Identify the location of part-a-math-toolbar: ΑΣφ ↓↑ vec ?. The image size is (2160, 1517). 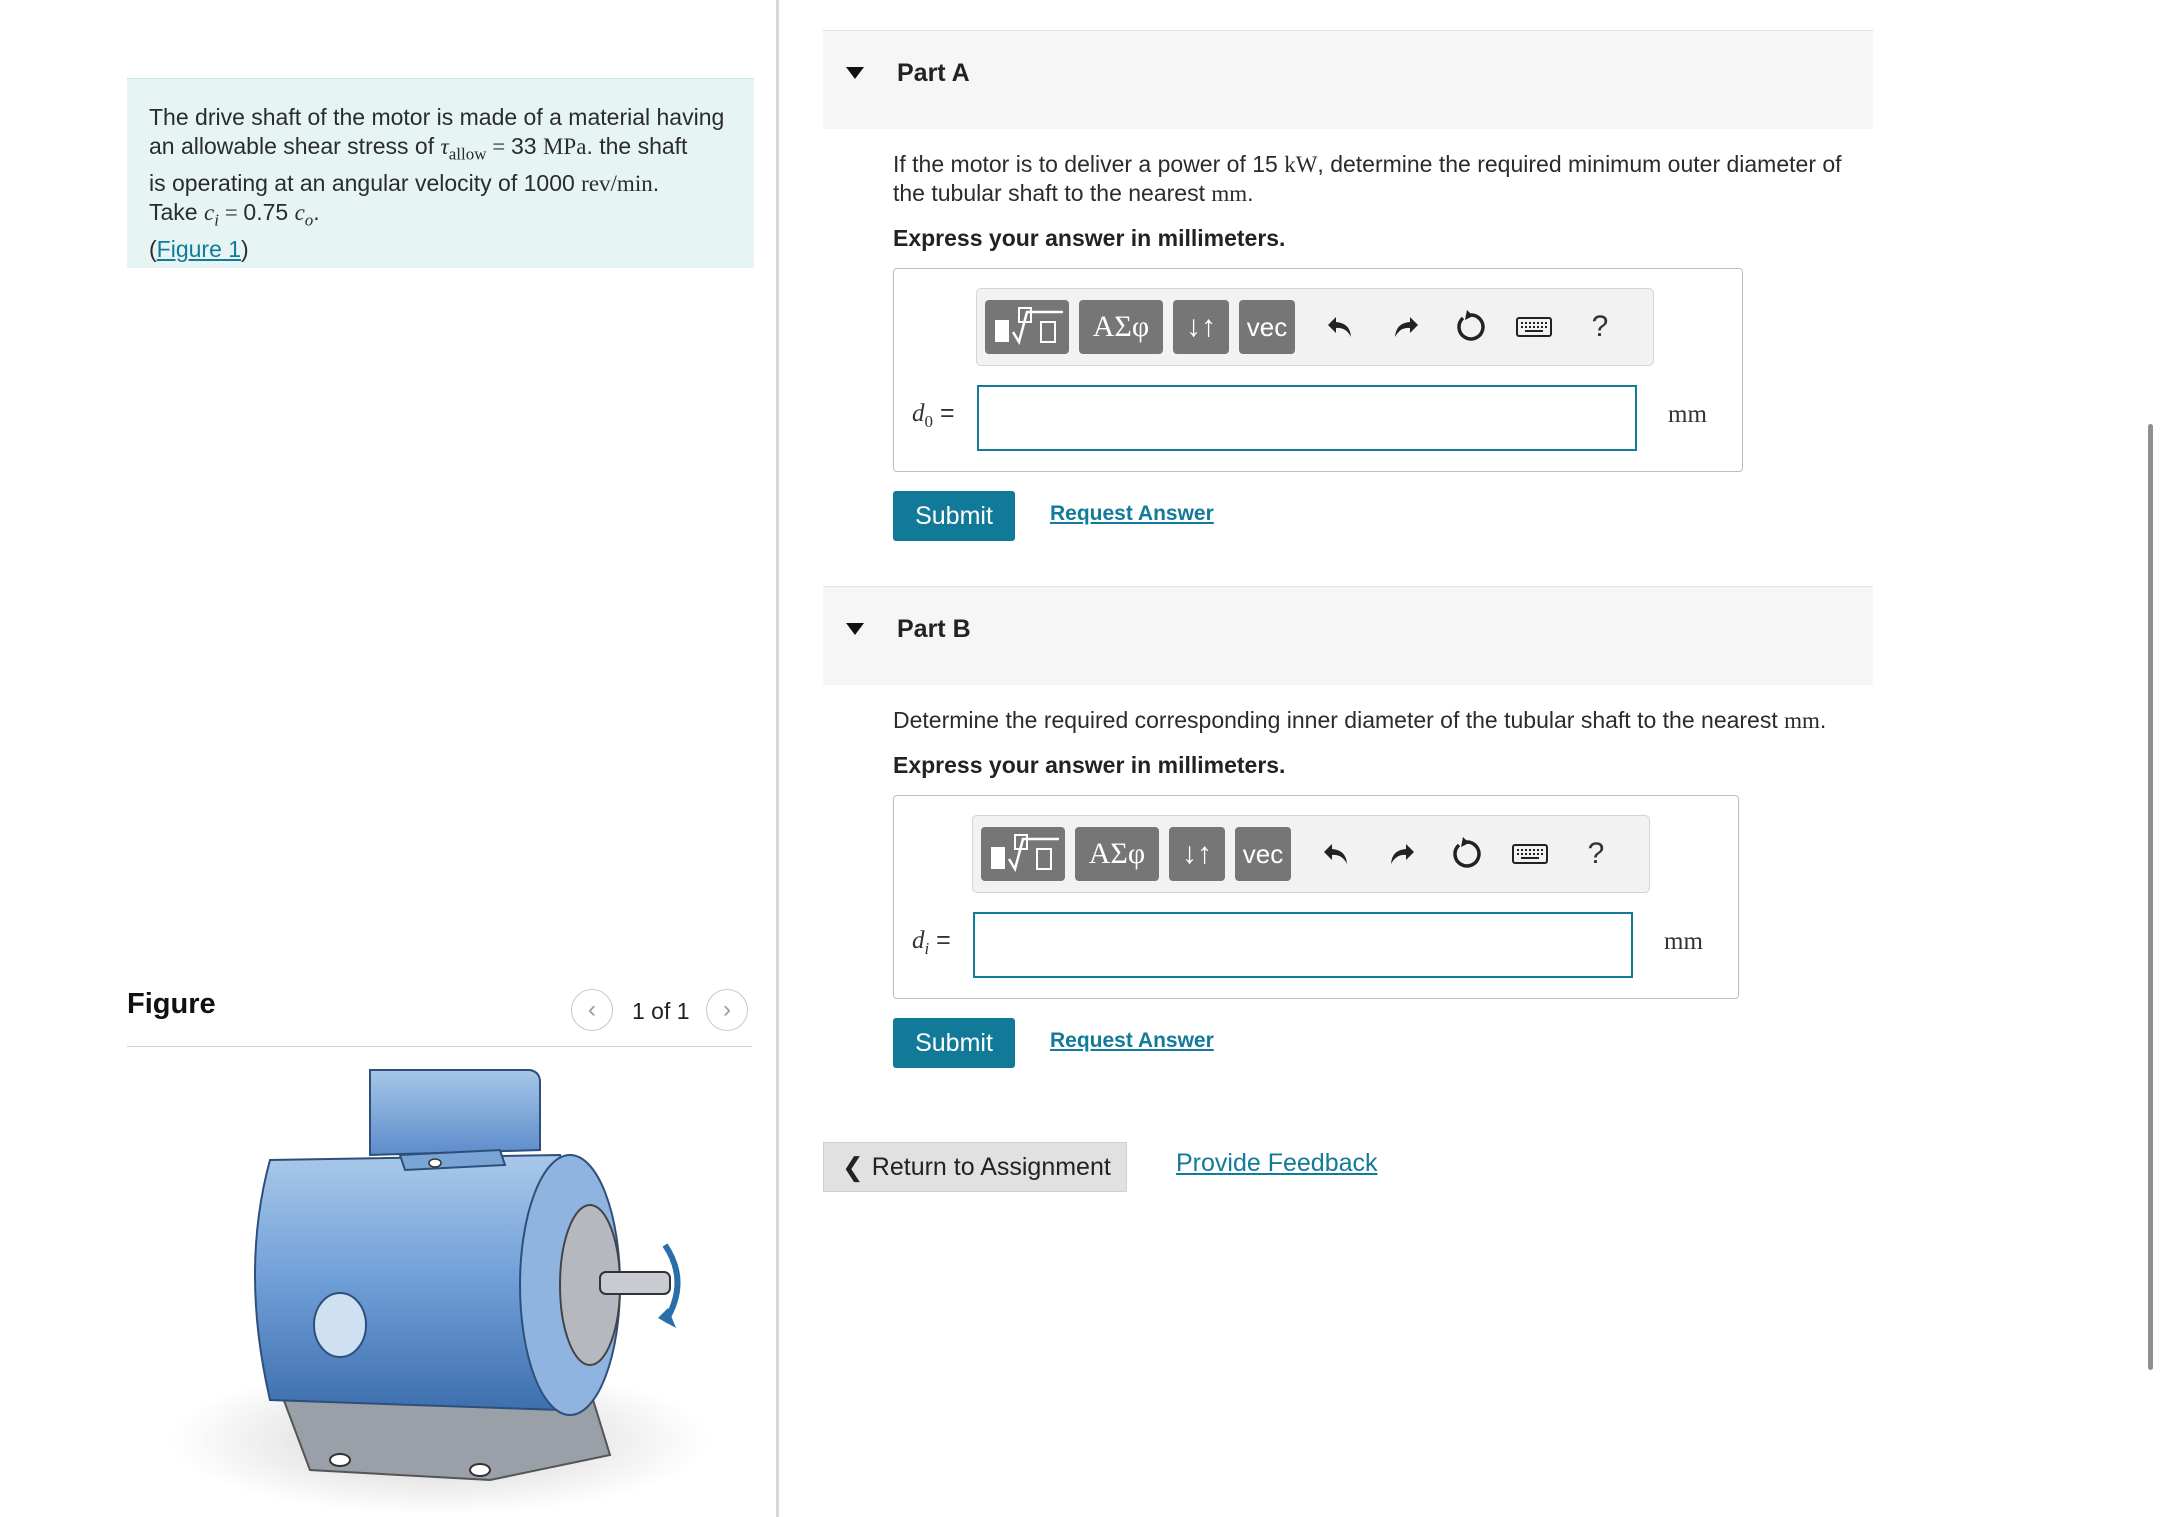
(1315, 327).